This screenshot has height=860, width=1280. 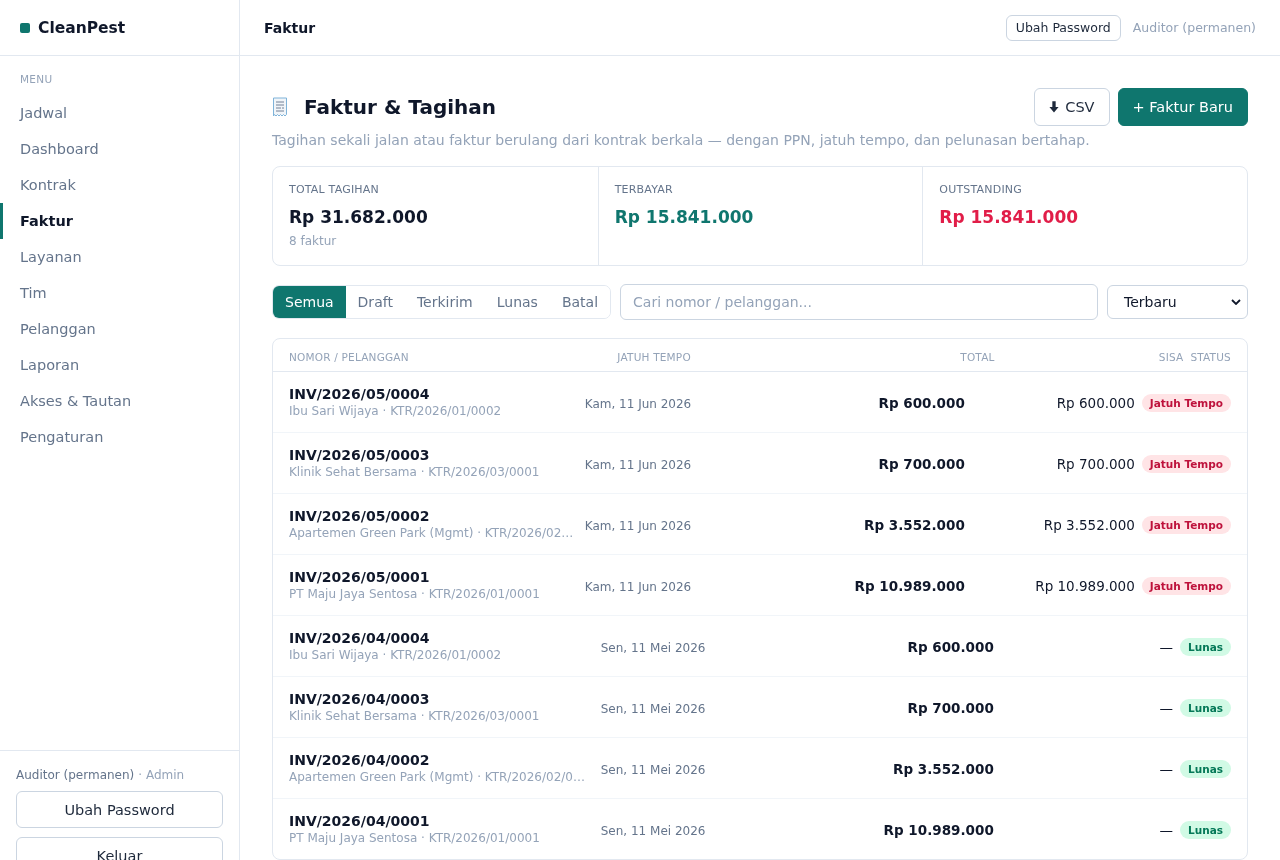 What do you see at coordinates (119, 848) in the screenshot?
I see `sidebar-button: Keluar` at bounding box center [119, 848].